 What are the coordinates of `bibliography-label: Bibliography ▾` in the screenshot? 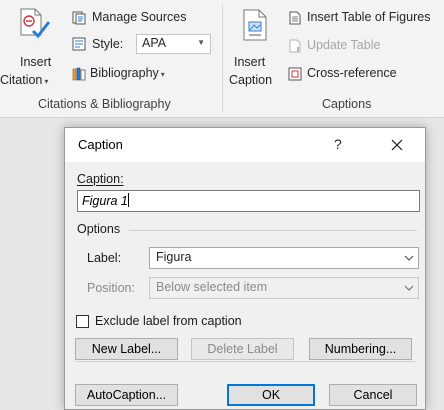 It's located at (127, 73).